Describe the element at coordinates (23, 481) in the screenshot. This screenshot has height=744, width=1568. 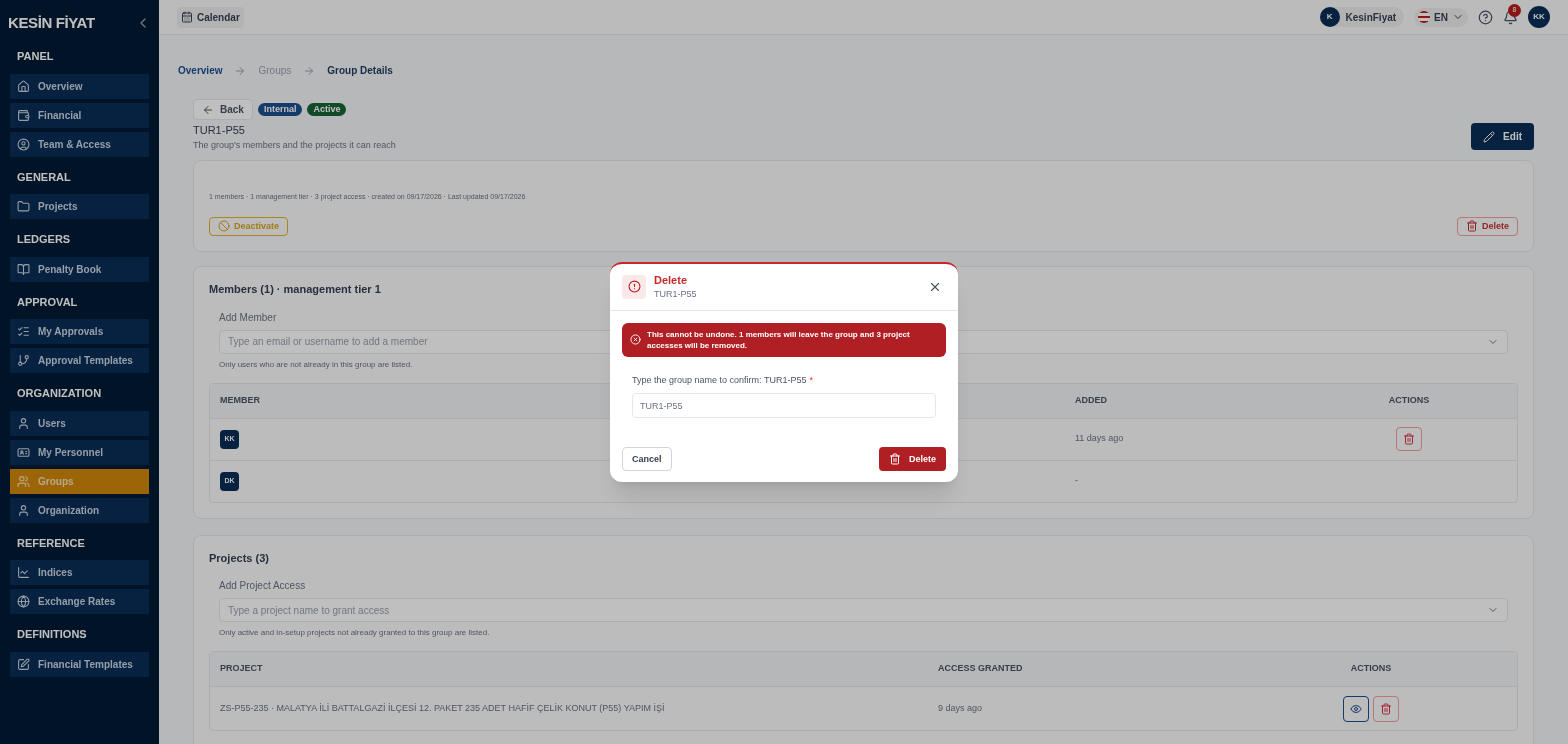
I see `users-icon` at that location.